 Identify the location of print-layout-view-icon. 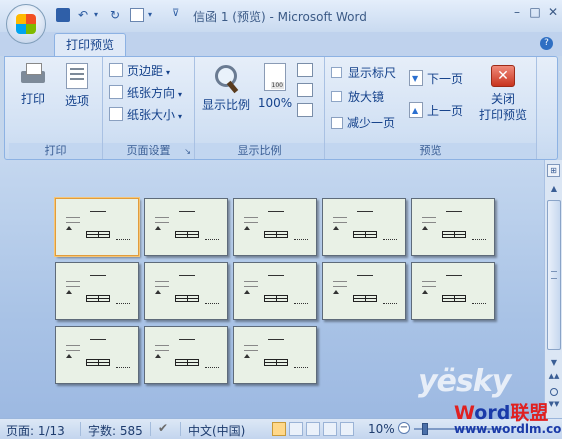
(279, 429).